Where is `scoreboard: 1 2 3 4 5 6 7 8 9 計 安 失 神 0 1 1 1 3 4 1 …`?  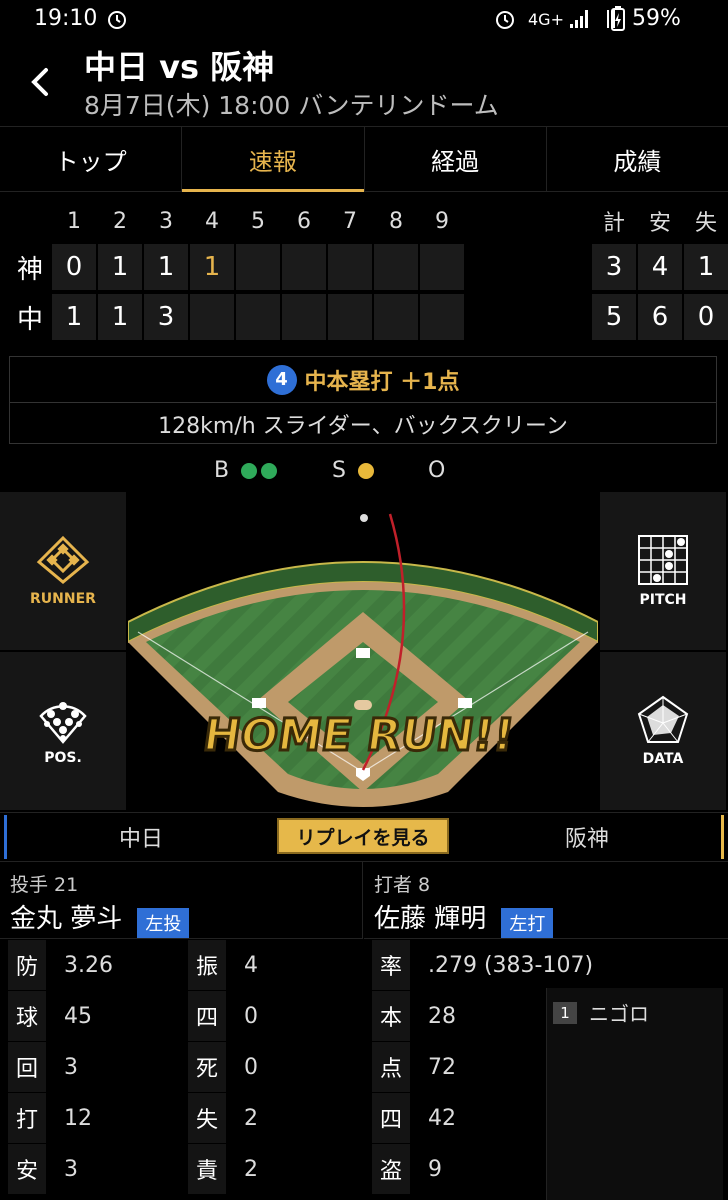 scoreboard: 1 2 3 4 5 6 7 8 9 計 安 失 神 0 1 1 1 3 4 1 … is located at coordinates (364, 271).